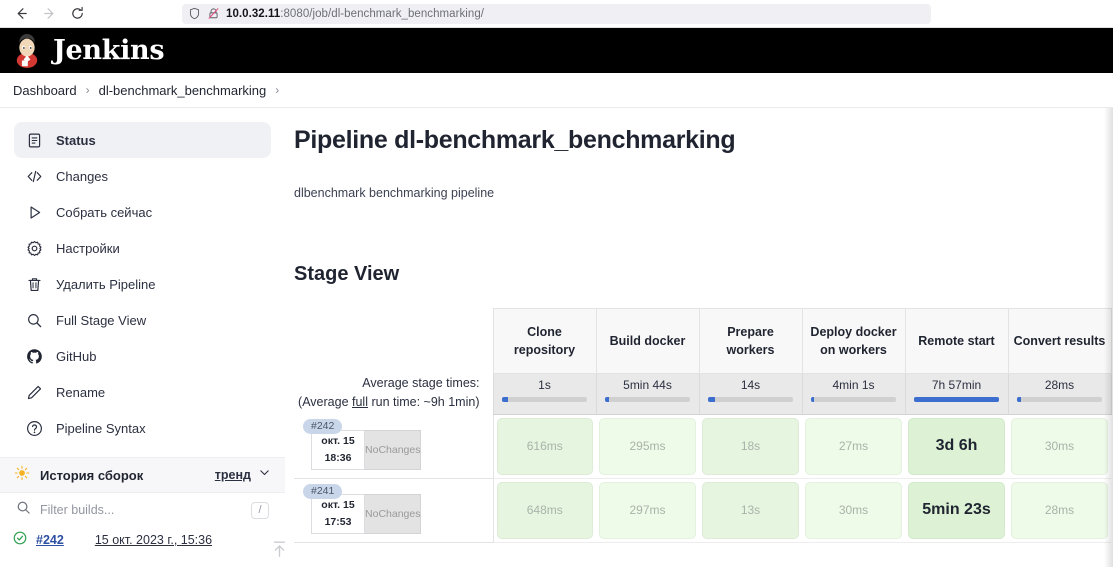 This screenshot has width=1113, height=567. What do you see at coordinates (34, 176) in the screenshot?
I see `code-icon` at bounding box center [34, 176].